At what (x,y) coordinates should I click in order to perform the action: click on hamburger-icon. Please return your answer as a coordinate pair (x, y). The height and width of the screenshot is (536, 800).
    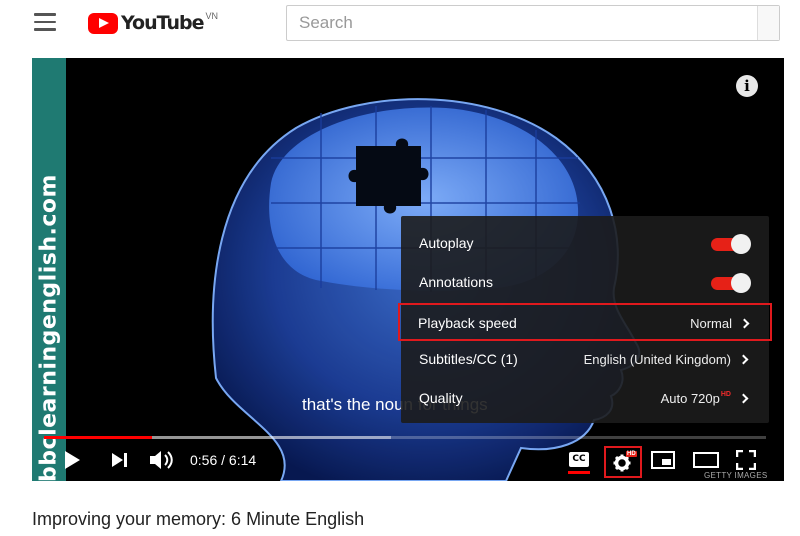
    Looking at the image, I should click on (45, 22).